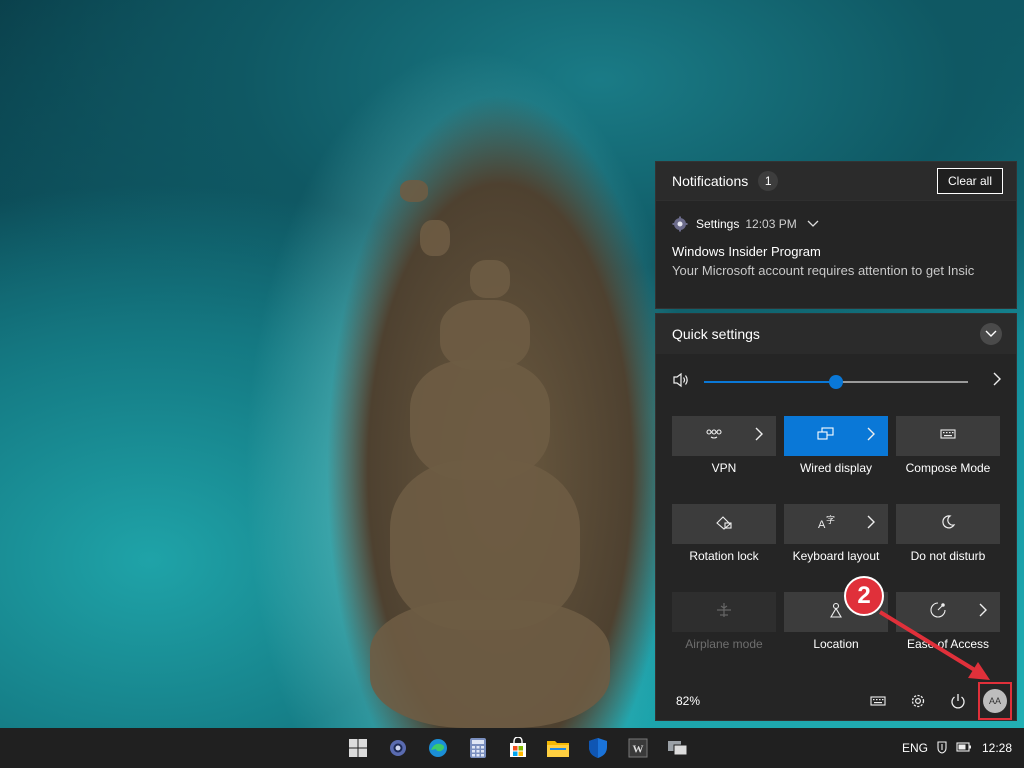 This screenshot has width=1024, height=768. Describe the element at coordinates (771, 224) in the screenshot. I see `notification-time: 12:03 PM` at that location.